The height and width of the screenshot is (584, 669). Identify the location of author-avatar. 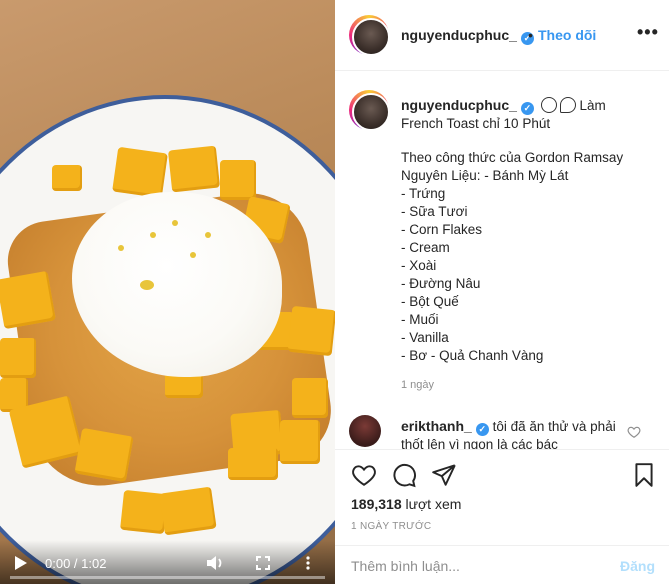
(369, 35).